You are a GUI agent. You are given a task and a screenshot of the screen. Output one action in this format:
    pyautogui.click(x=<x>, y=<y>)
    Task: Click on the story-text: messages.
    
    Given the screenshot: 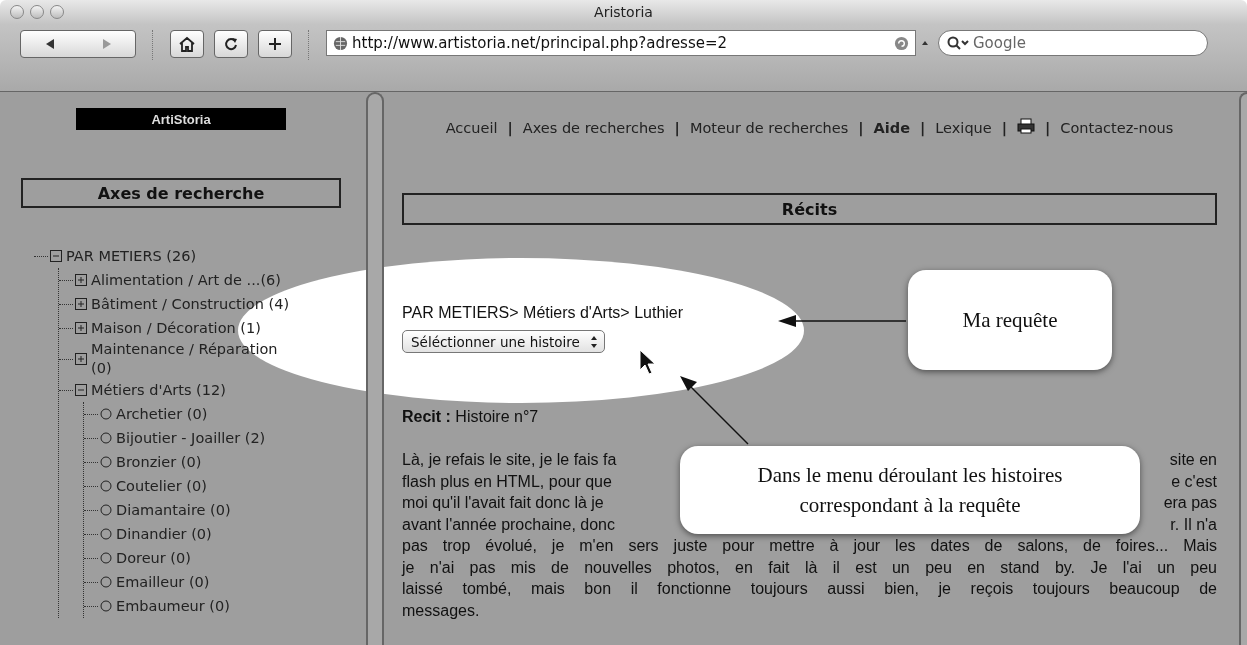 What is the action you would take?
    pyautogui.click(x=441, y=610)
    